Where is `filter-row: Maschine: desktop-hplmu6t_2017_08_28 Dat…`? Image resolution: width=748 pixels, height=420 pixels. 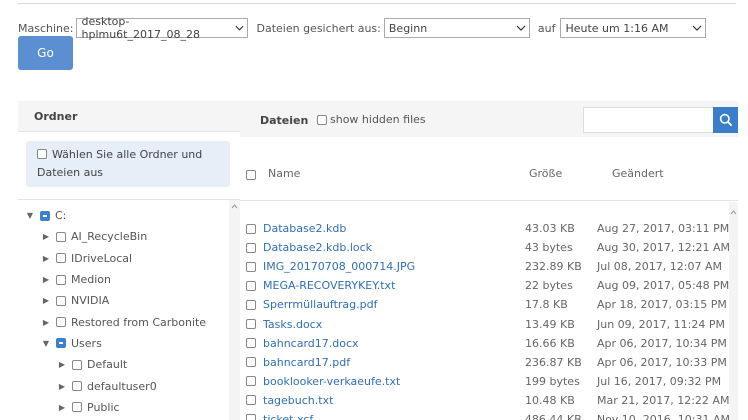
filter-row: Maschine: desktop-hplmu6t_2017_08_28 Dat… is located at coordinates (362, 28).